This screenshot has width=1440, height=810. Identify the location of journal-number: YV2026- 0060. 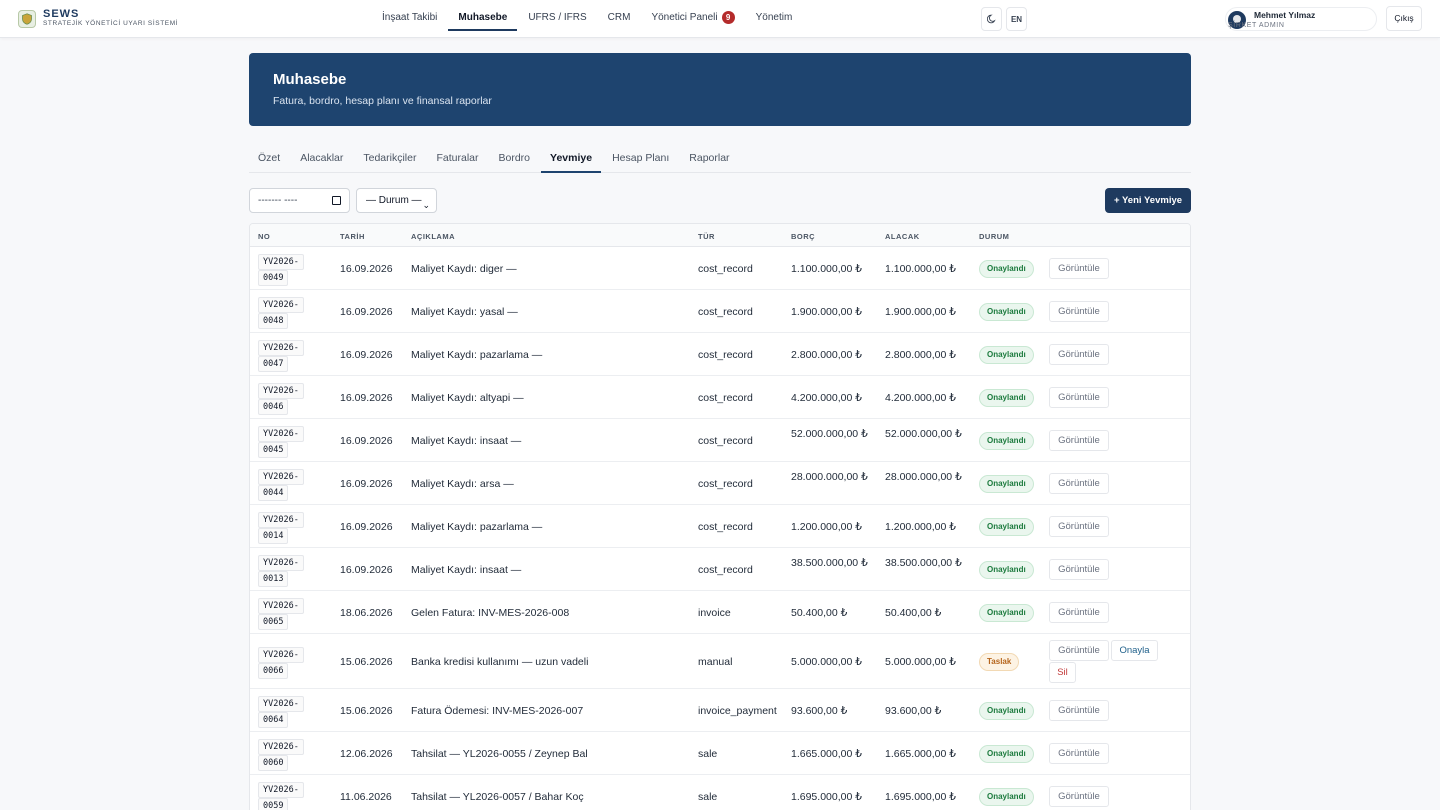
(281, 754).